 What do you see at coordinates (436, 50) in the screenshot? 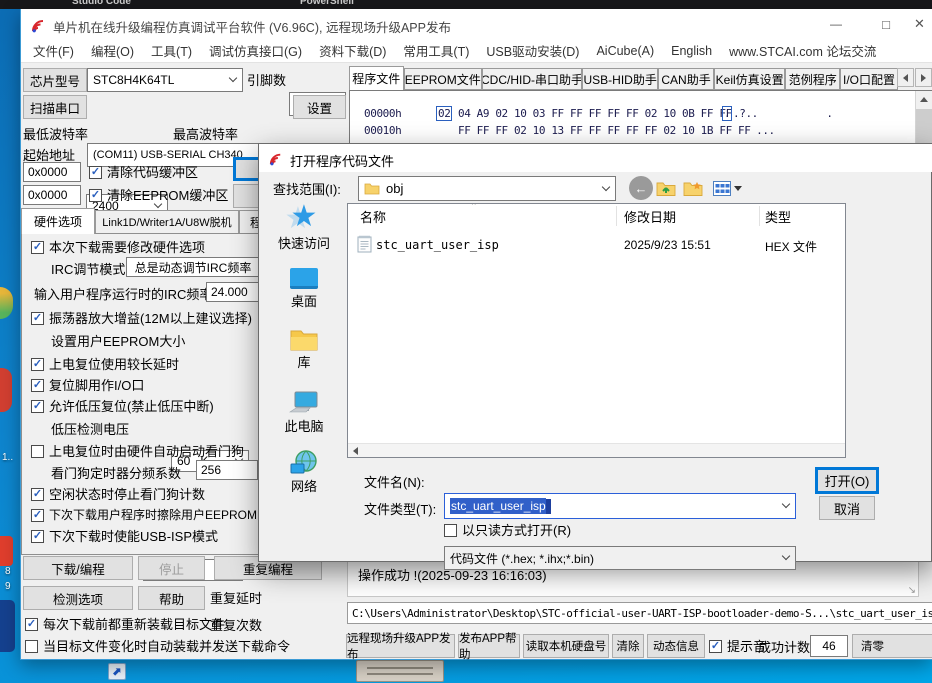
I see `menu-item-common-tools: 常用工具(T)` at bounding box center [436, 50].